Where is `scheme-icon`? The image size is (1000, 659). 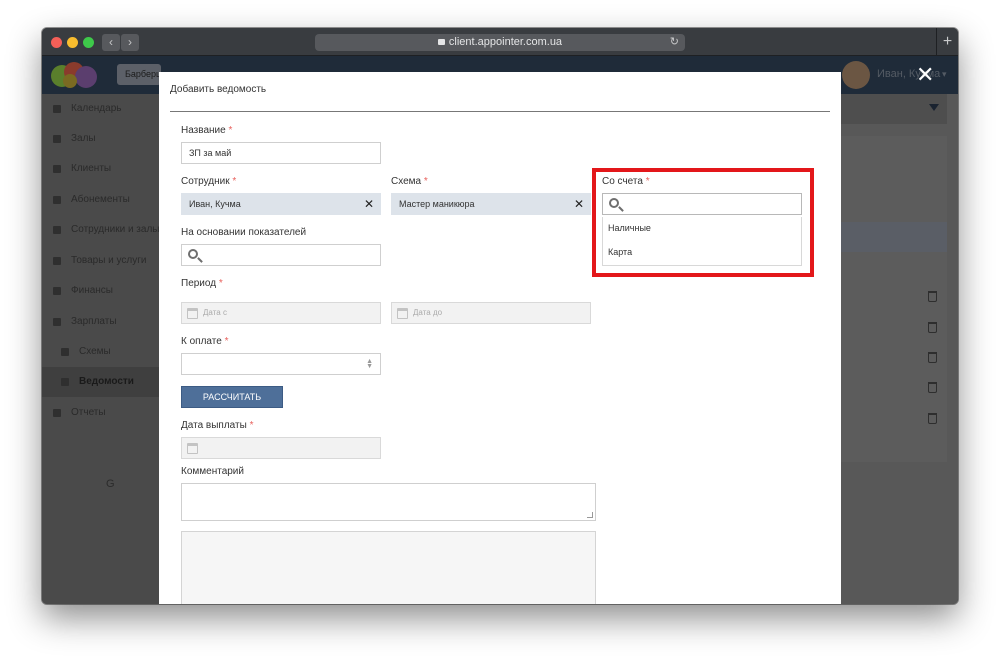
scheme-icon is located at coordinates (65, 352).